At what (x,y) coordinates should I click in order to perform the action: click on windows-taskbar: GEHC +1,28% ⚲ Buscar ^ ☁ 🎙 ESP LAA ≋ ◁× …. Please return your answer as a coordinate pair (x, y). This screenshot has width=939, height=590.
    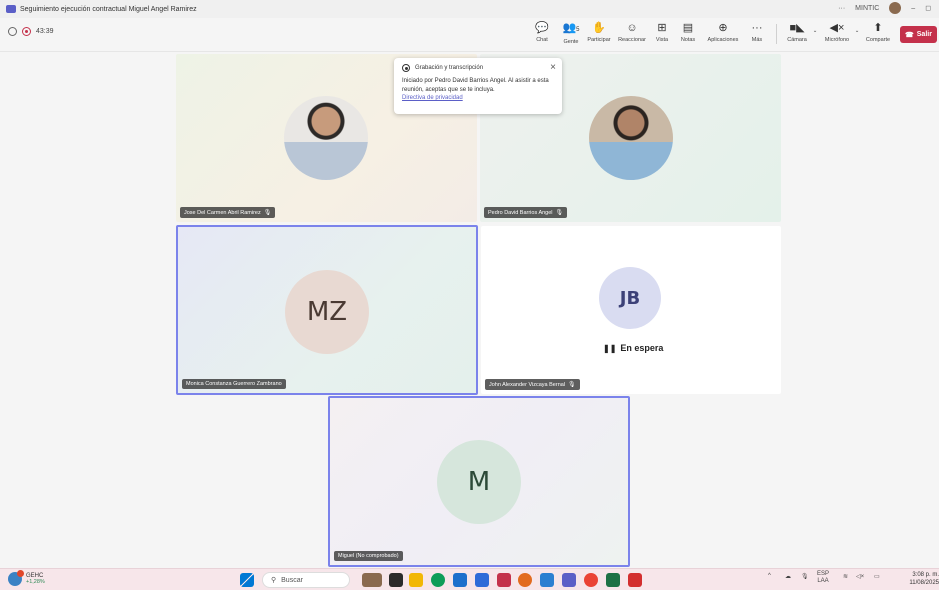
    Looking at the image, I should click on (469, 579).